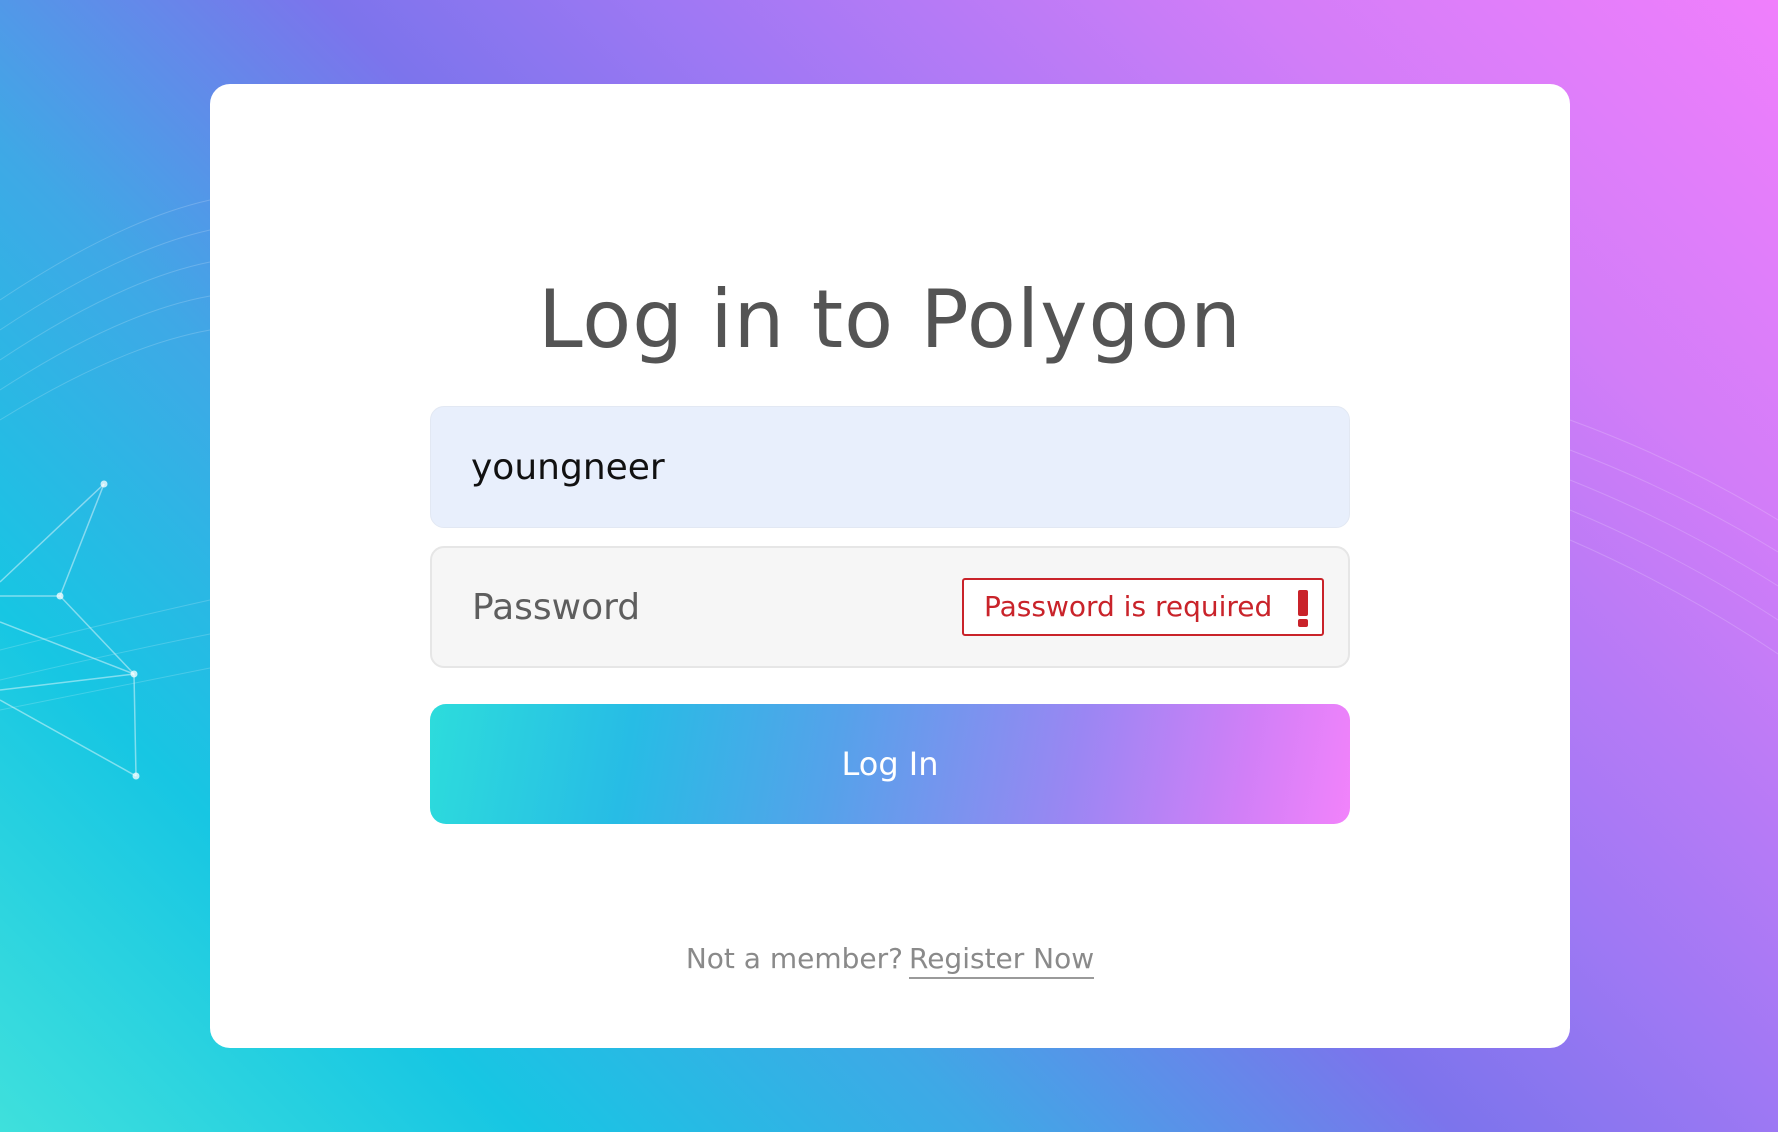 The height and width of the screenshot is (1132, 1778). What do you see at coordinates (722, 607) in the screenshot?
I see `password-input` at bounding box center [722, 607].